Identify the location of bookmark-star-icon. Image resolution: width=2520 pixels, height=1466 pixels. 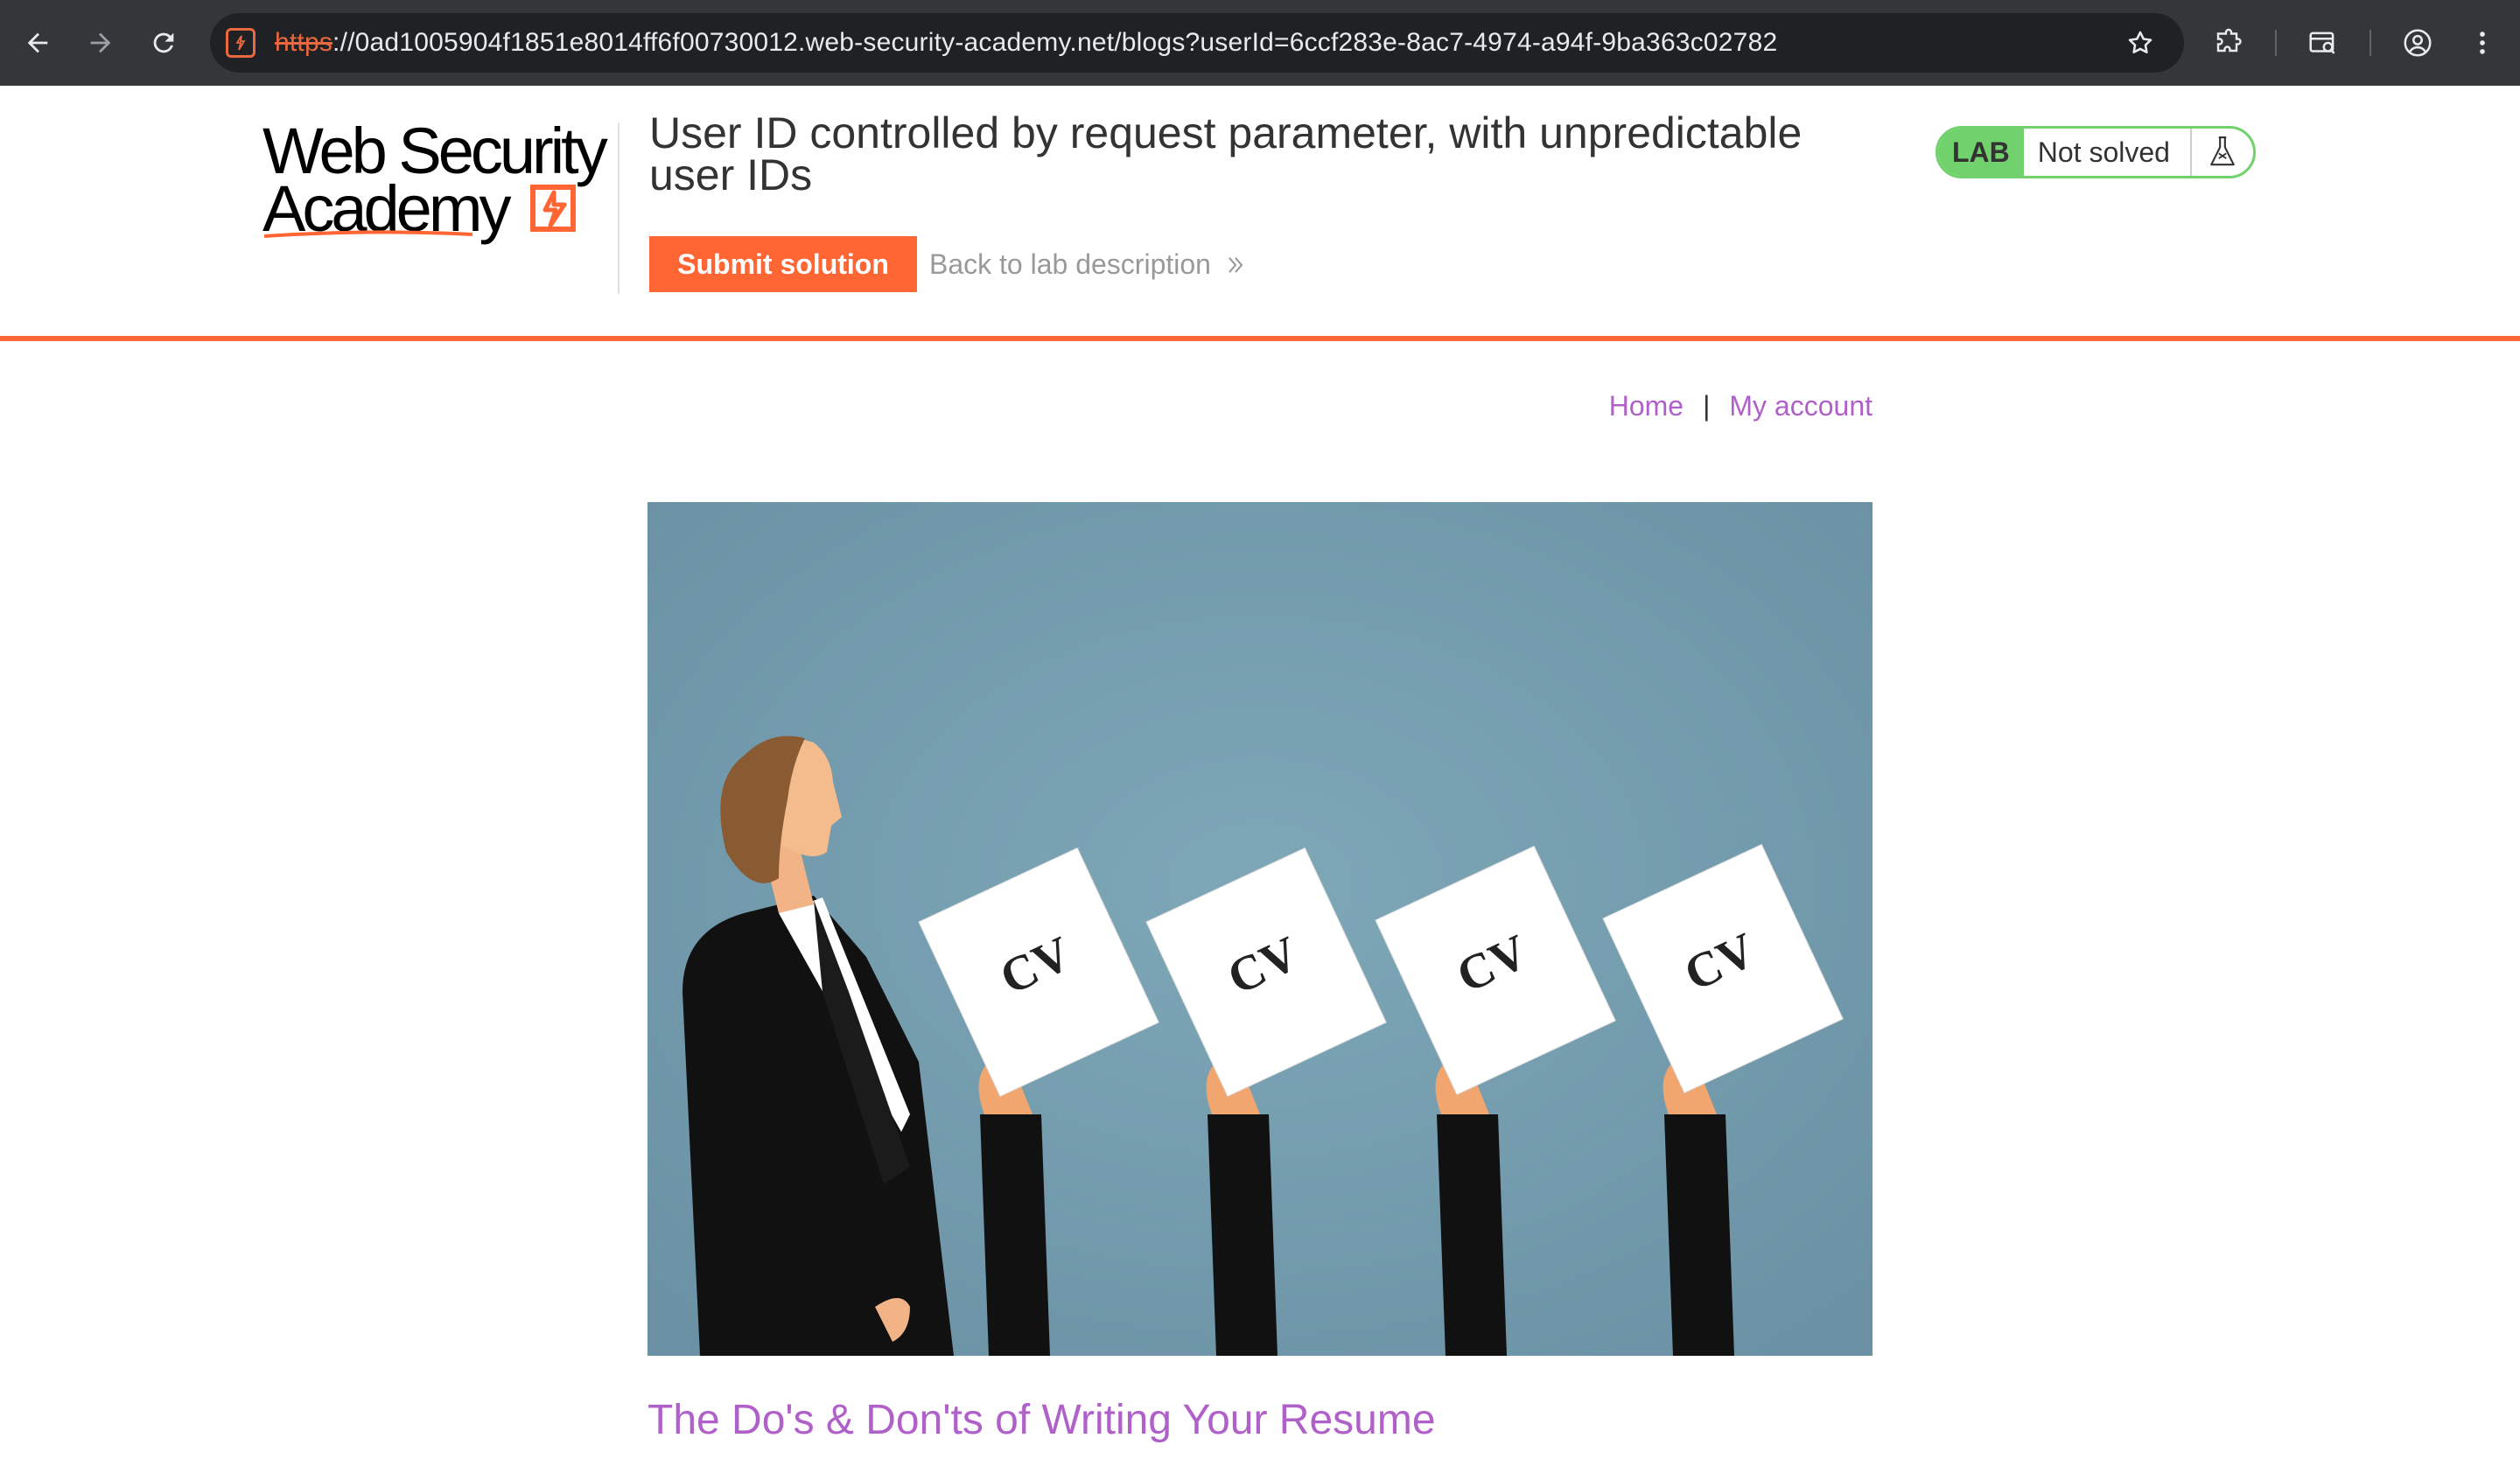
(2140, 43).